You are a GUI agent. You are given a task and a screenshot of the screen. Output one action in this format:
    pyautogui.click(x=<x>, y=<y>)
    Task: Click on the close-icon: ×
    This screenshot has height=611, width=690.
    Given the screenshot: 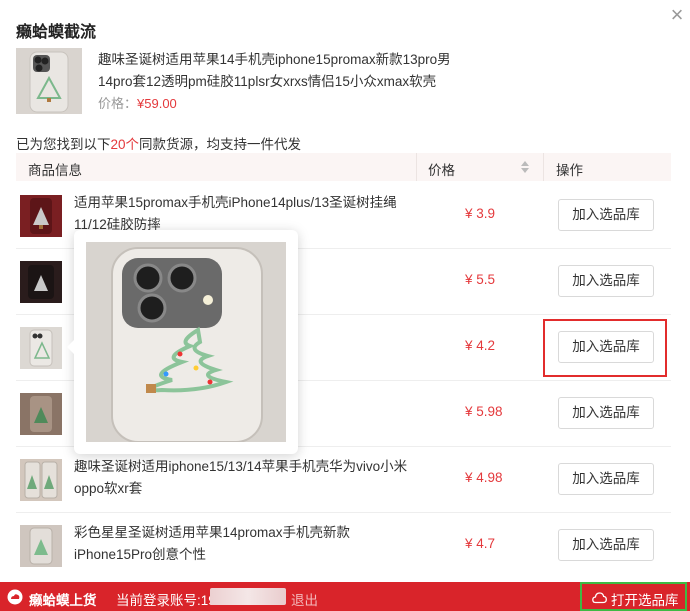 What is the action you would take?
    pyautogui.click(x=677, y=15)
    